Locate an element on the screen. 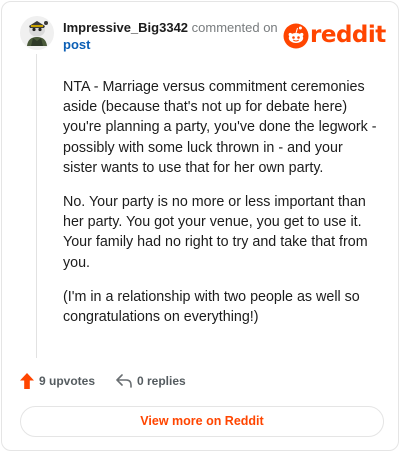 Image resolution: width=400 pixels, height=452 pixels. reddit-wordmark: reddit is located at coordinates (348, 35).